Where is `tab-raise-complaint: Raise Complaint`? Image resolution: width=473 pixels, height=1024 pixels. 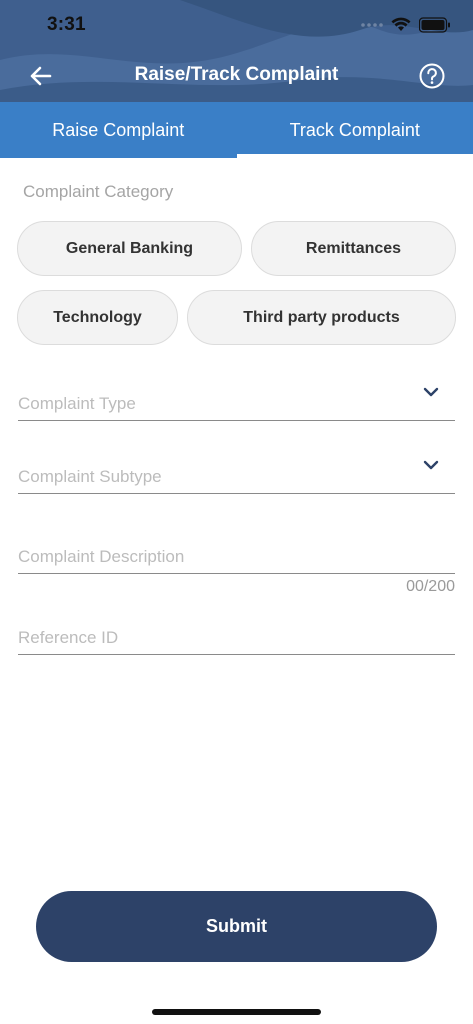 tab-raise-complaint: Raise Complaint is located at coordinates (118, 130).